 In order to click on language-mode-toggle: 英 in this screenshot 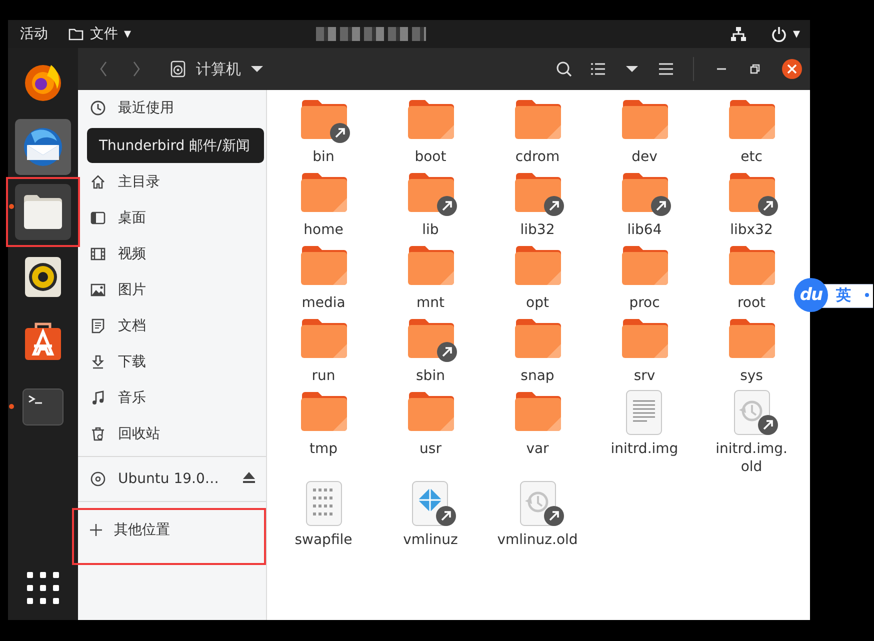, I will do `click(843, 295)`.